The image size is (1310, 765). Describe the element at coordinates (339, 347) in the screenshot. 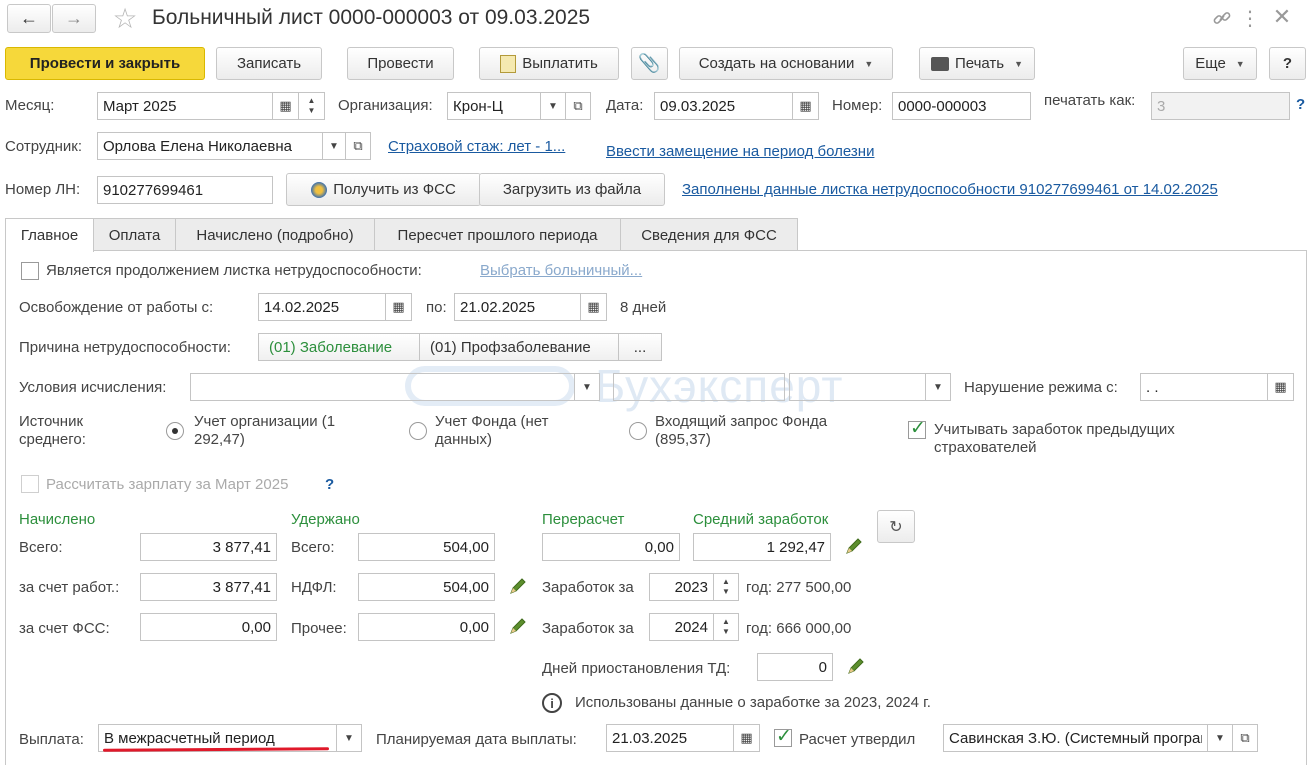

I see `reason-illness-option: (01) Заболевание` at that location.